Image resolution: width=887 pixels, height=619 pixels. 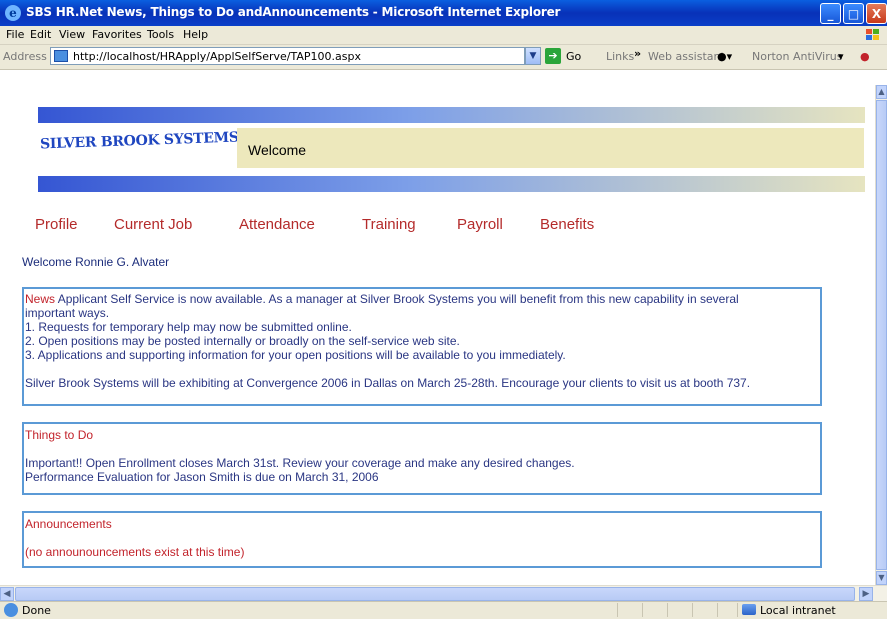 What do you see at coordinates (389, 224) in the screenshot?
I see `nav-training: Training` at bounding box center [389, 224].